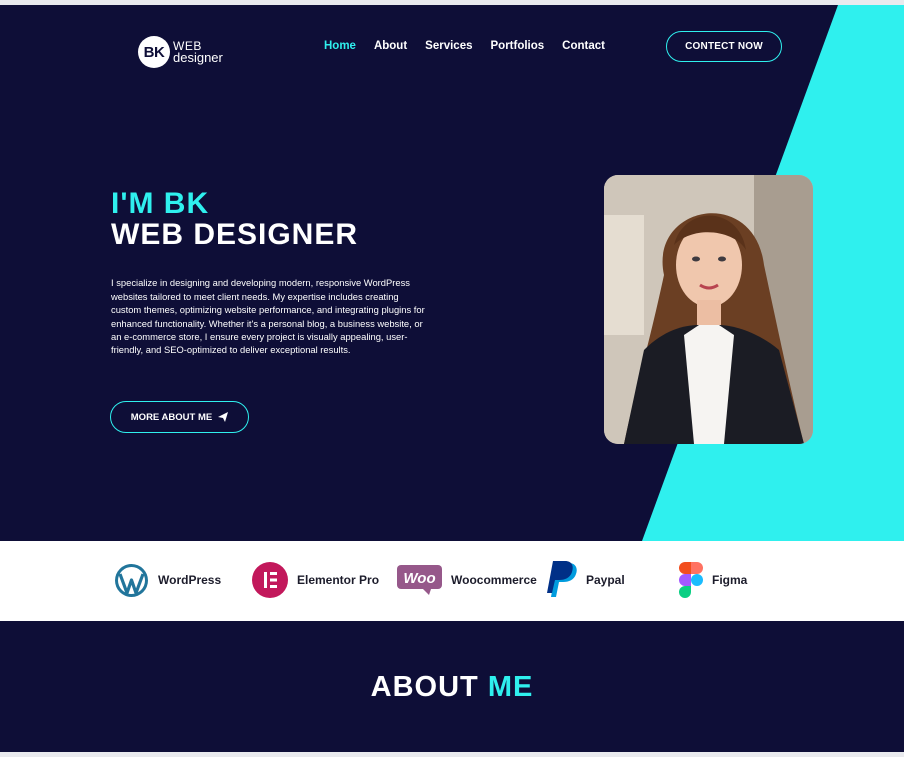  I want to click on logo-text: WEB designer, so click(198, 52).